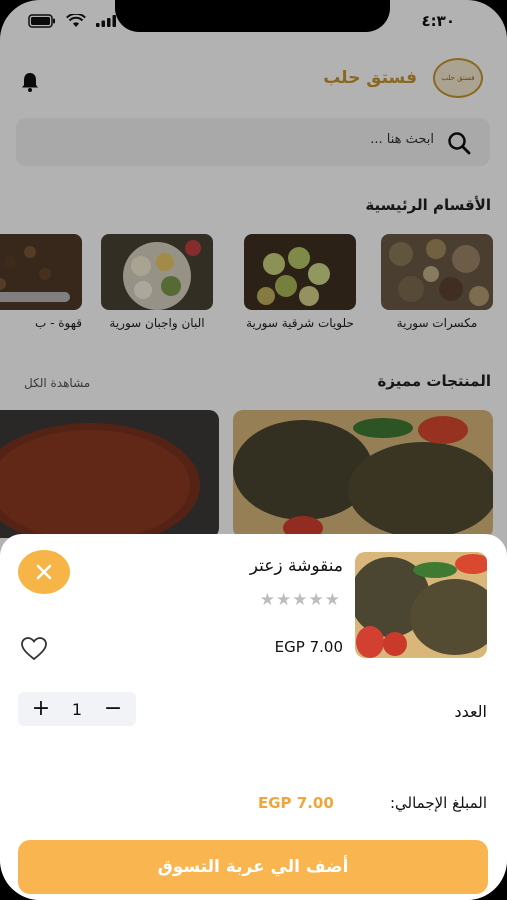 This screenshot has width=507, height=900. I want to click on increment-button: +, so click(41, 709).